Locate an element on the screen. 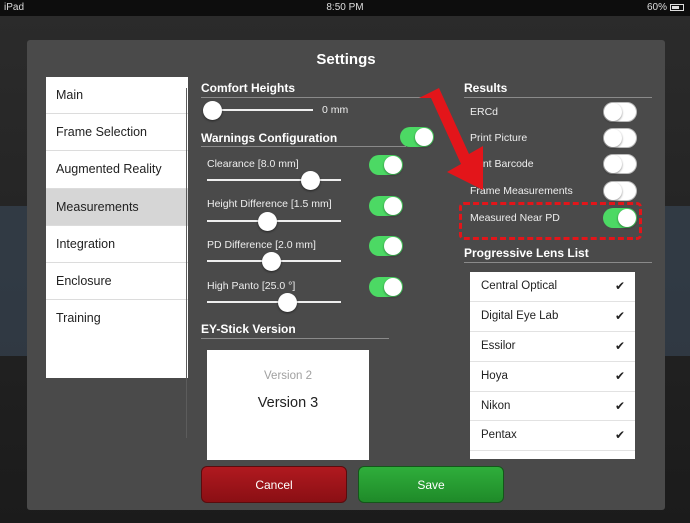 The image size is (690, 523). lens-name: Pentax is located at coordinates (499, 435).